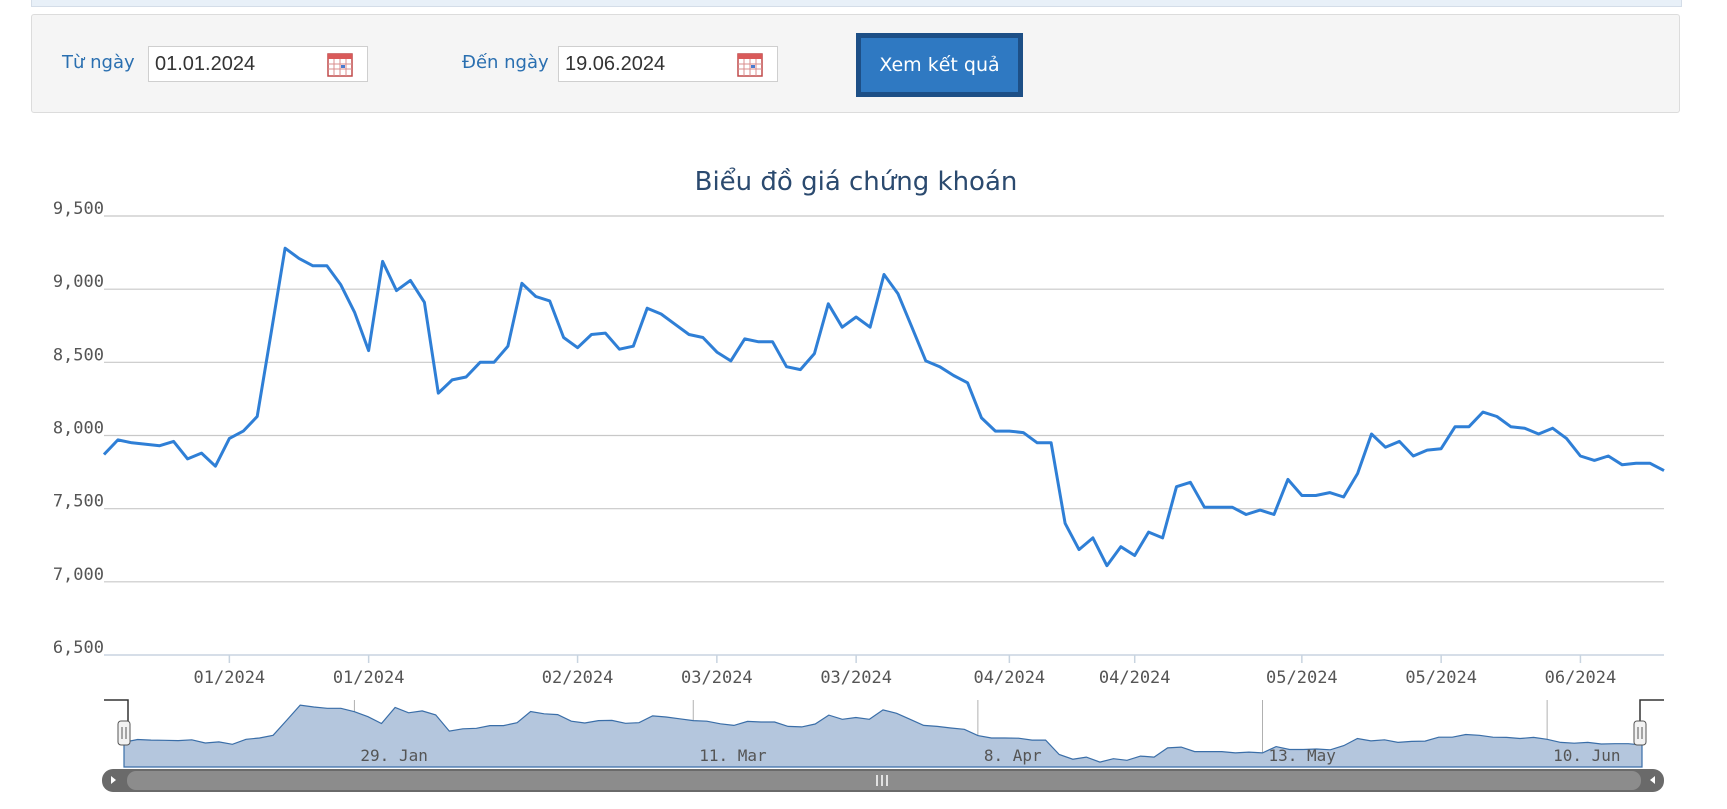 This screenshot has width=1727, height=809. Describe the element at coordinates (78, 209) in the screenshot. I see `y-tick-label: 9,500` at that location.